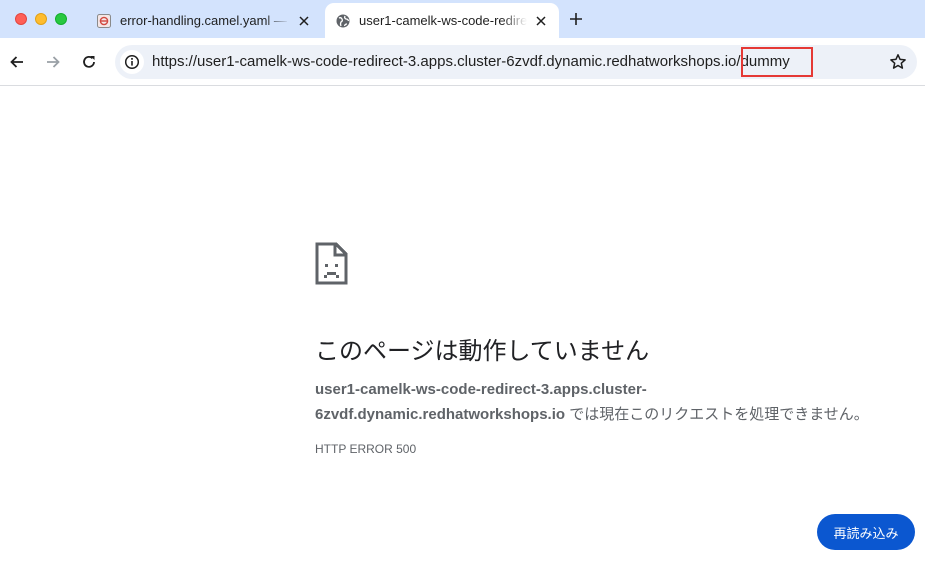 The height and width of the screenshot is (567, 925). I want to click on arrow-right-icon, so click(53, 62).